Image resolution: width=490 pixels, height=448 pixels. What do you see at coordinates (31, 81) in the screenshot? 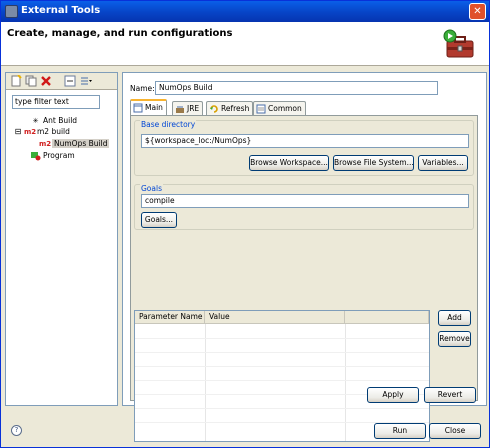
I see `duplicate-config-icon` at bounding box center [31, 81].